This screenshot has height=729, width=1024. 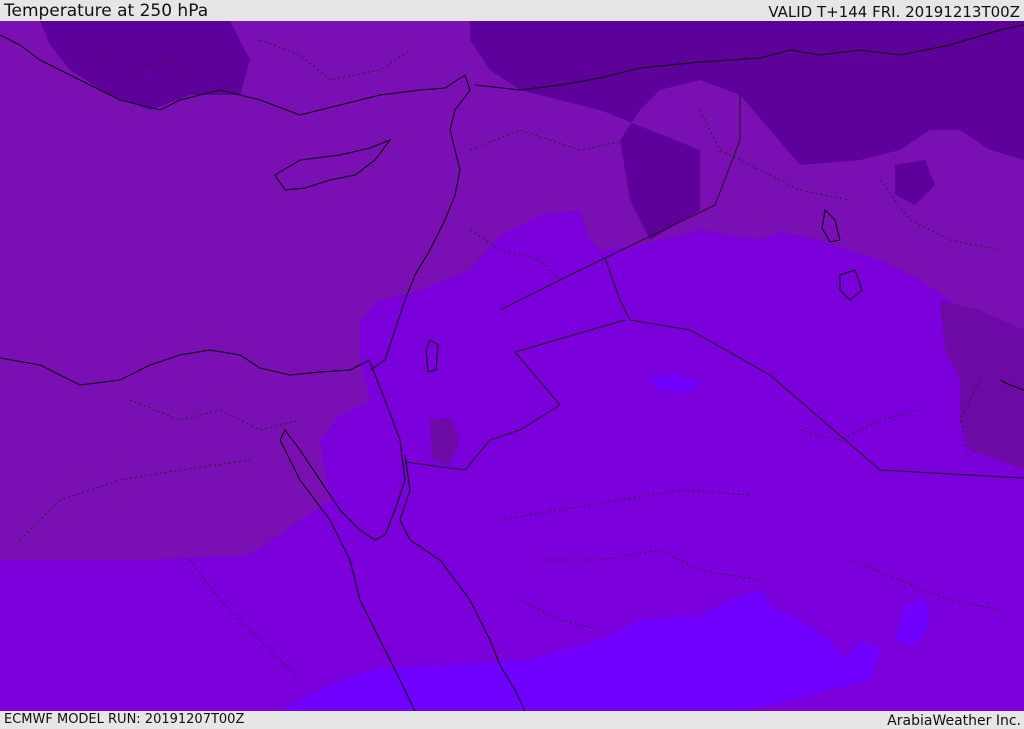 I want to click on map-title: Temperature at 250 hPa, so click(x=106, y=11).